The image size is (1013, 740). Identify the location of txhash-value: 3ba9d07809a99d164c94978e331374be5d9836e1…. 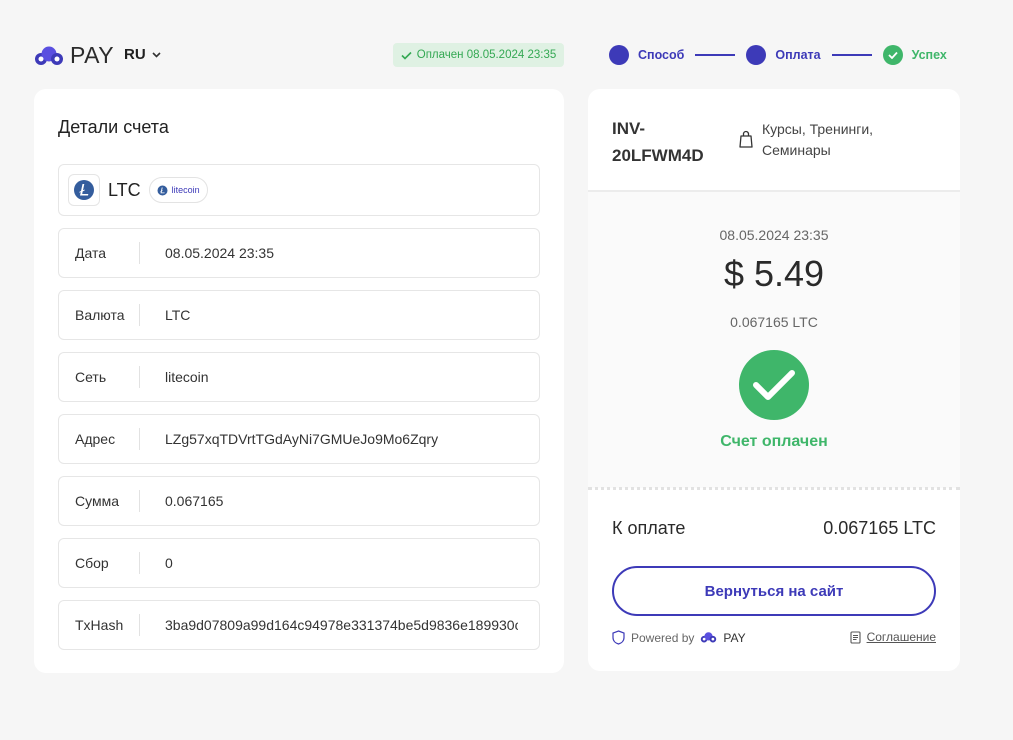
(329, 625).